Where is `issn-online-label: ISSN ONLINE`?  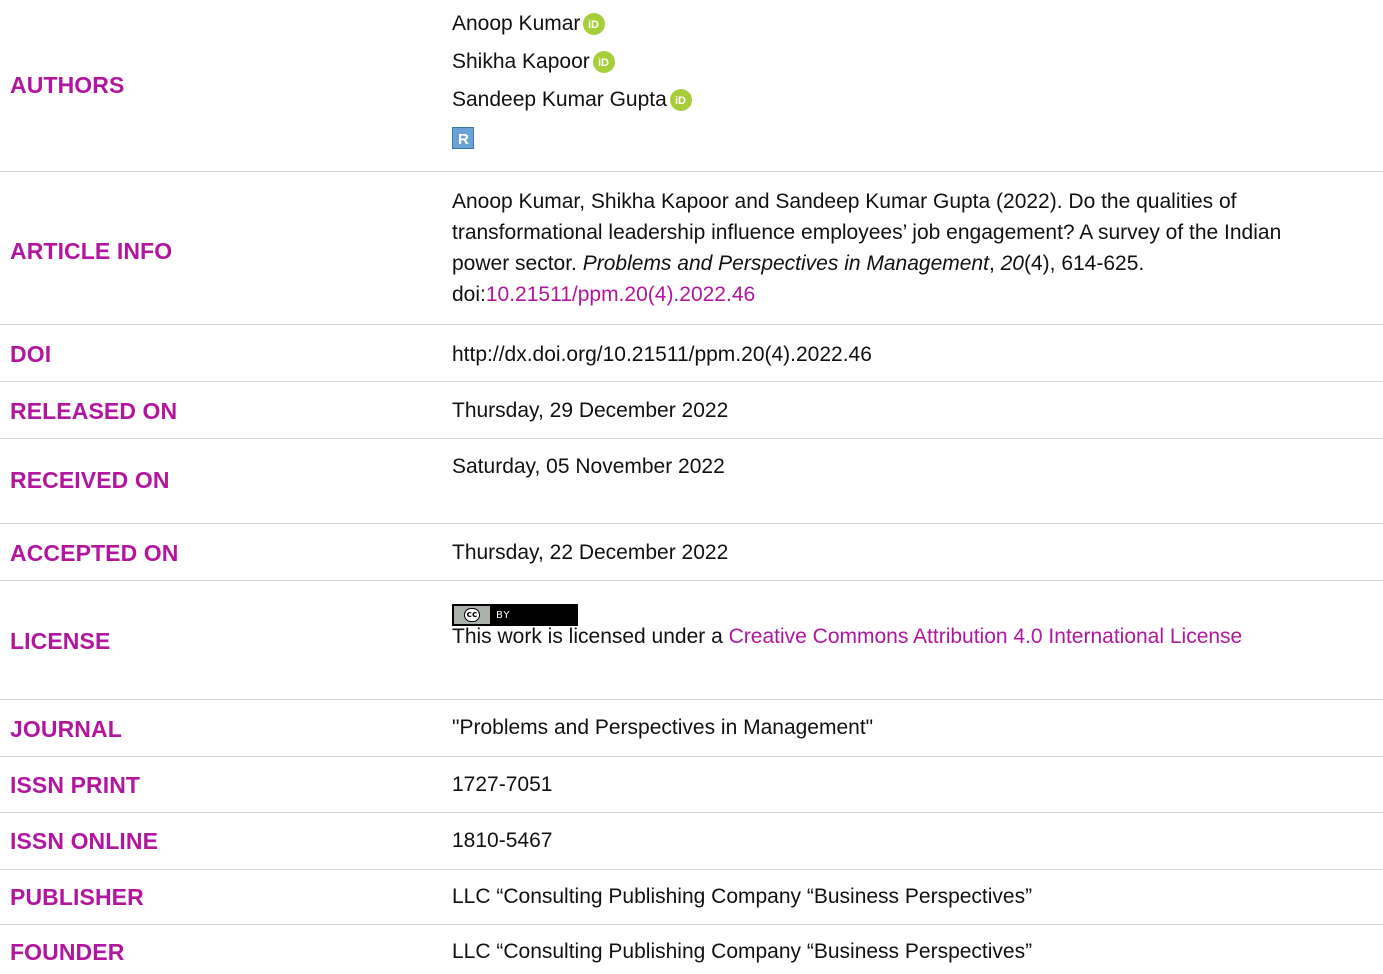
issn-online-label: ISSN ONLINE is located at coordinates (84, 841).